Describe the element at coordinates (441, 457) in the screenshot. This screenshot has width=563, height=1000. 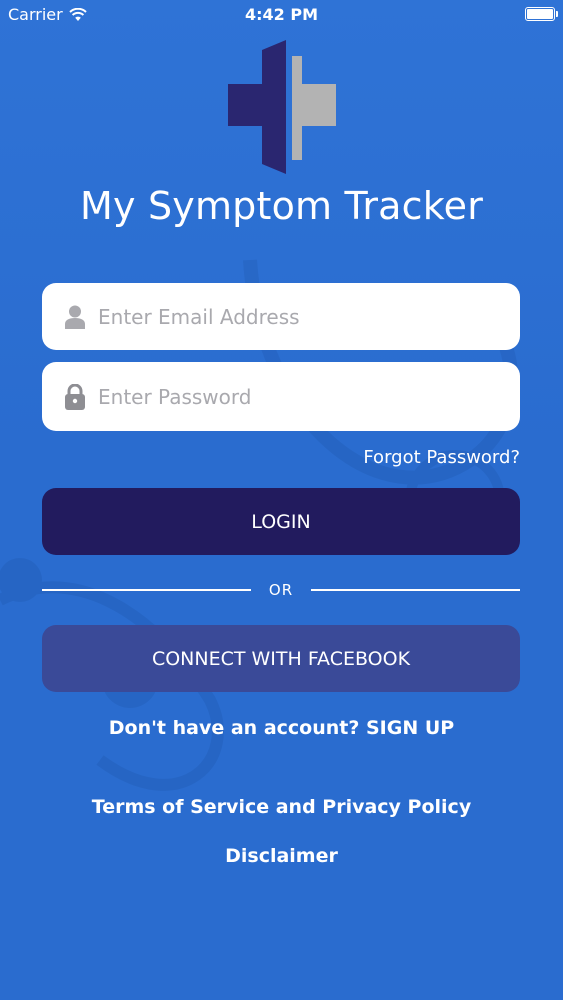
I see `forgot-password-link: Forgot Password?` at that location.